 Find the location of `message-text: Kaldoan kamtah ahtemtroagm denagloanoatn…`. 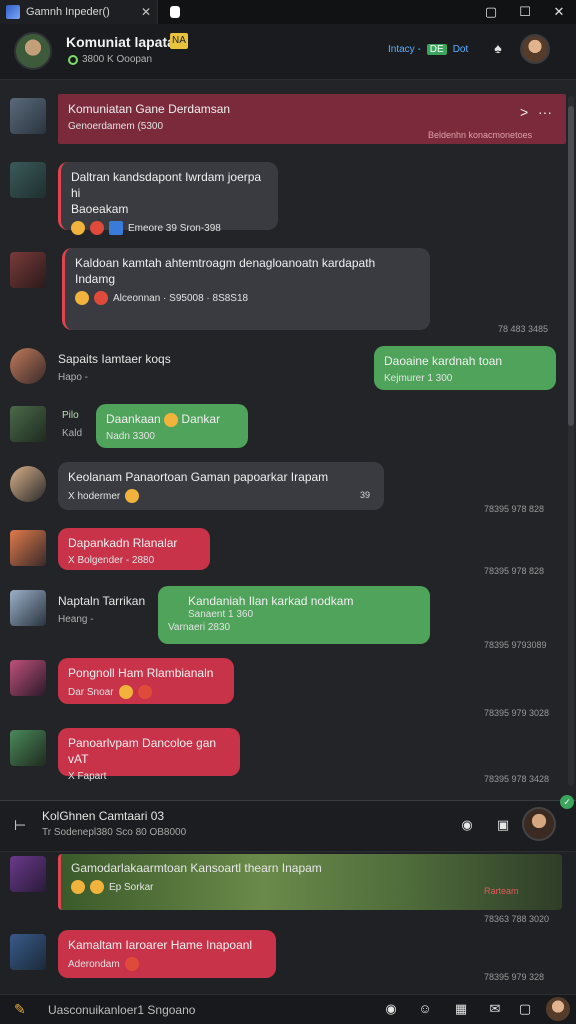

message-text: Kaldoan kamtah ahtemtroagm denagloanoatn… is located at coordinates (225, 263).